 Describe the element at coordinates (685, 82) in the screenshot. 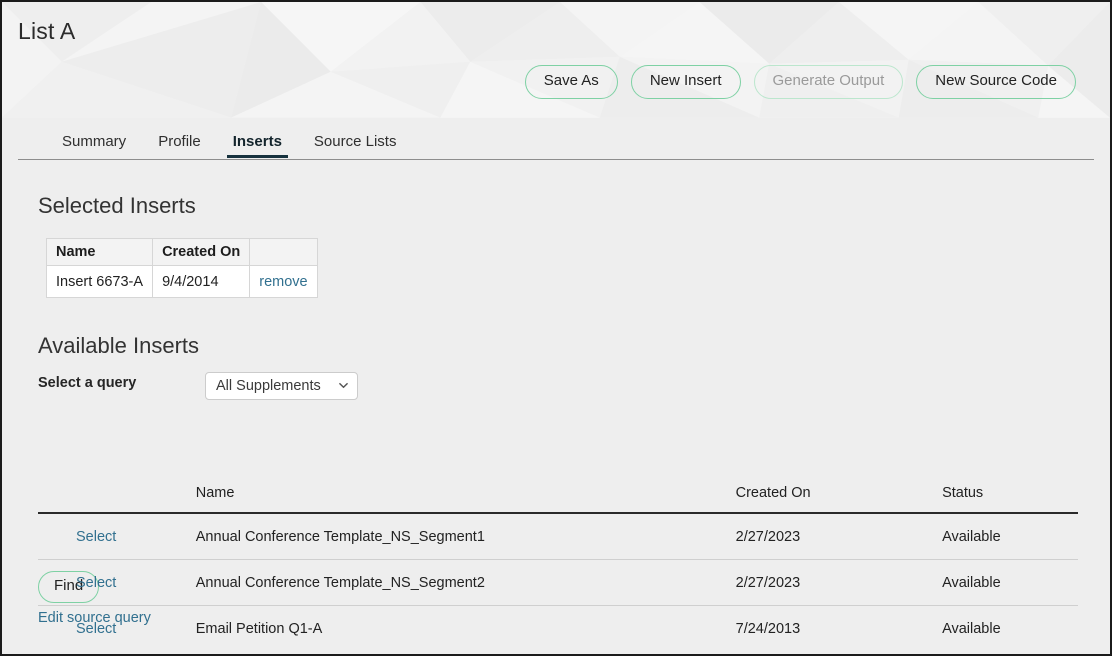

I see `new-insert-button: New Insert` at that location.